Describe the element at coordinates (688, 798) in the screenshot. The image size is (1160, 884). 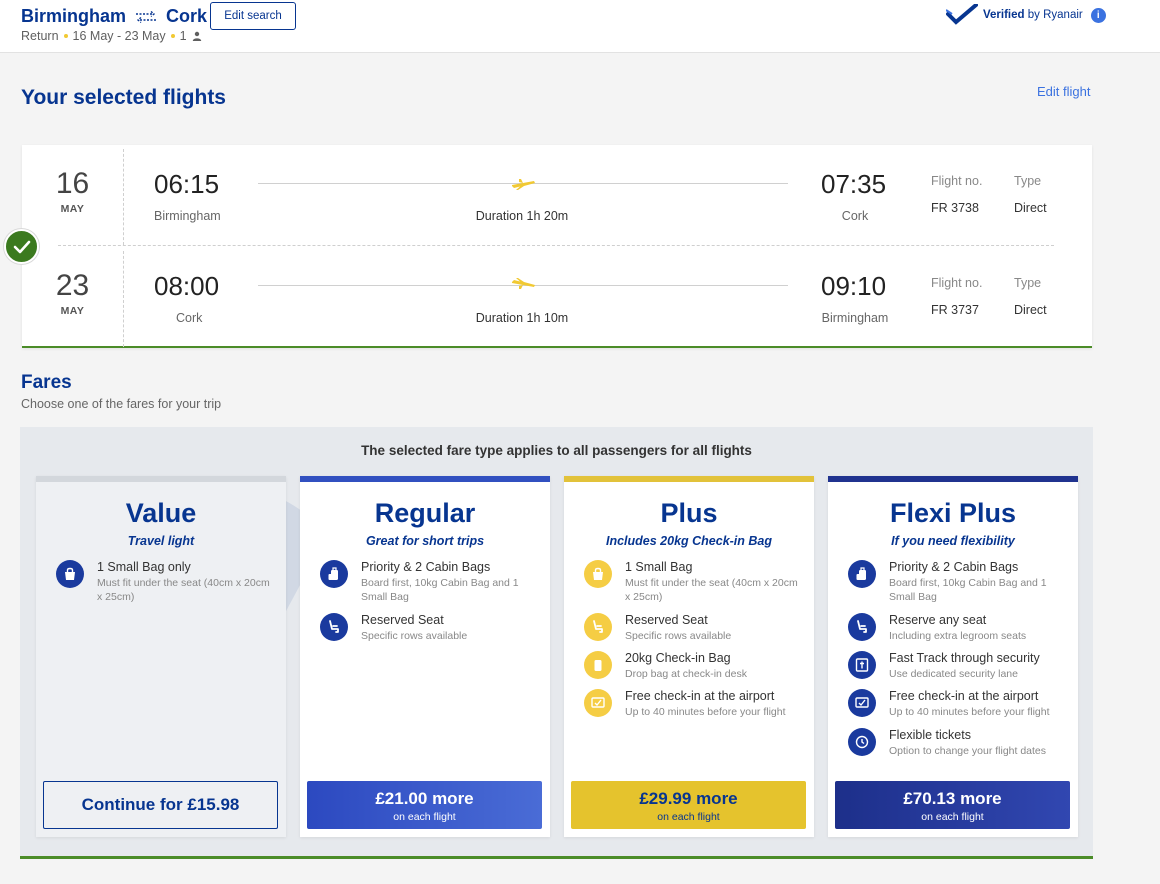
I see `fare-price: £29.99 more` at that location.